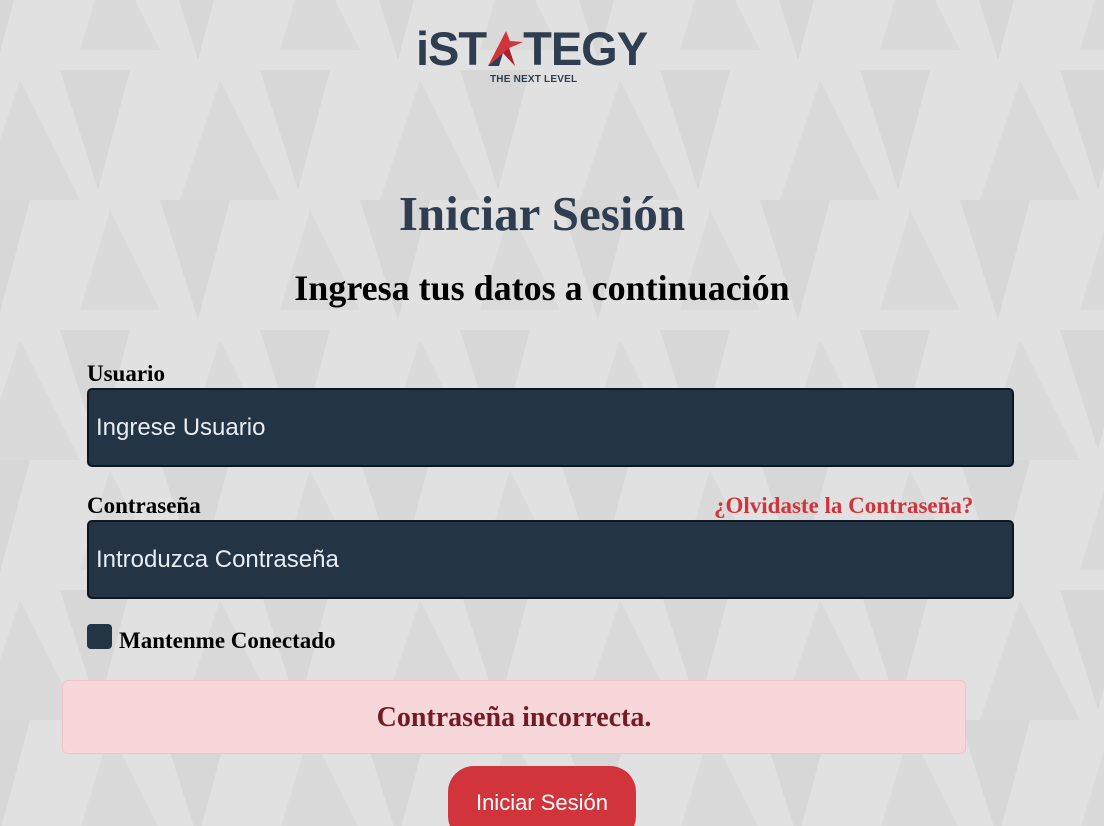 The image size is (1104, 826). I want to click on paper-plane-icon, so click(505, 47).